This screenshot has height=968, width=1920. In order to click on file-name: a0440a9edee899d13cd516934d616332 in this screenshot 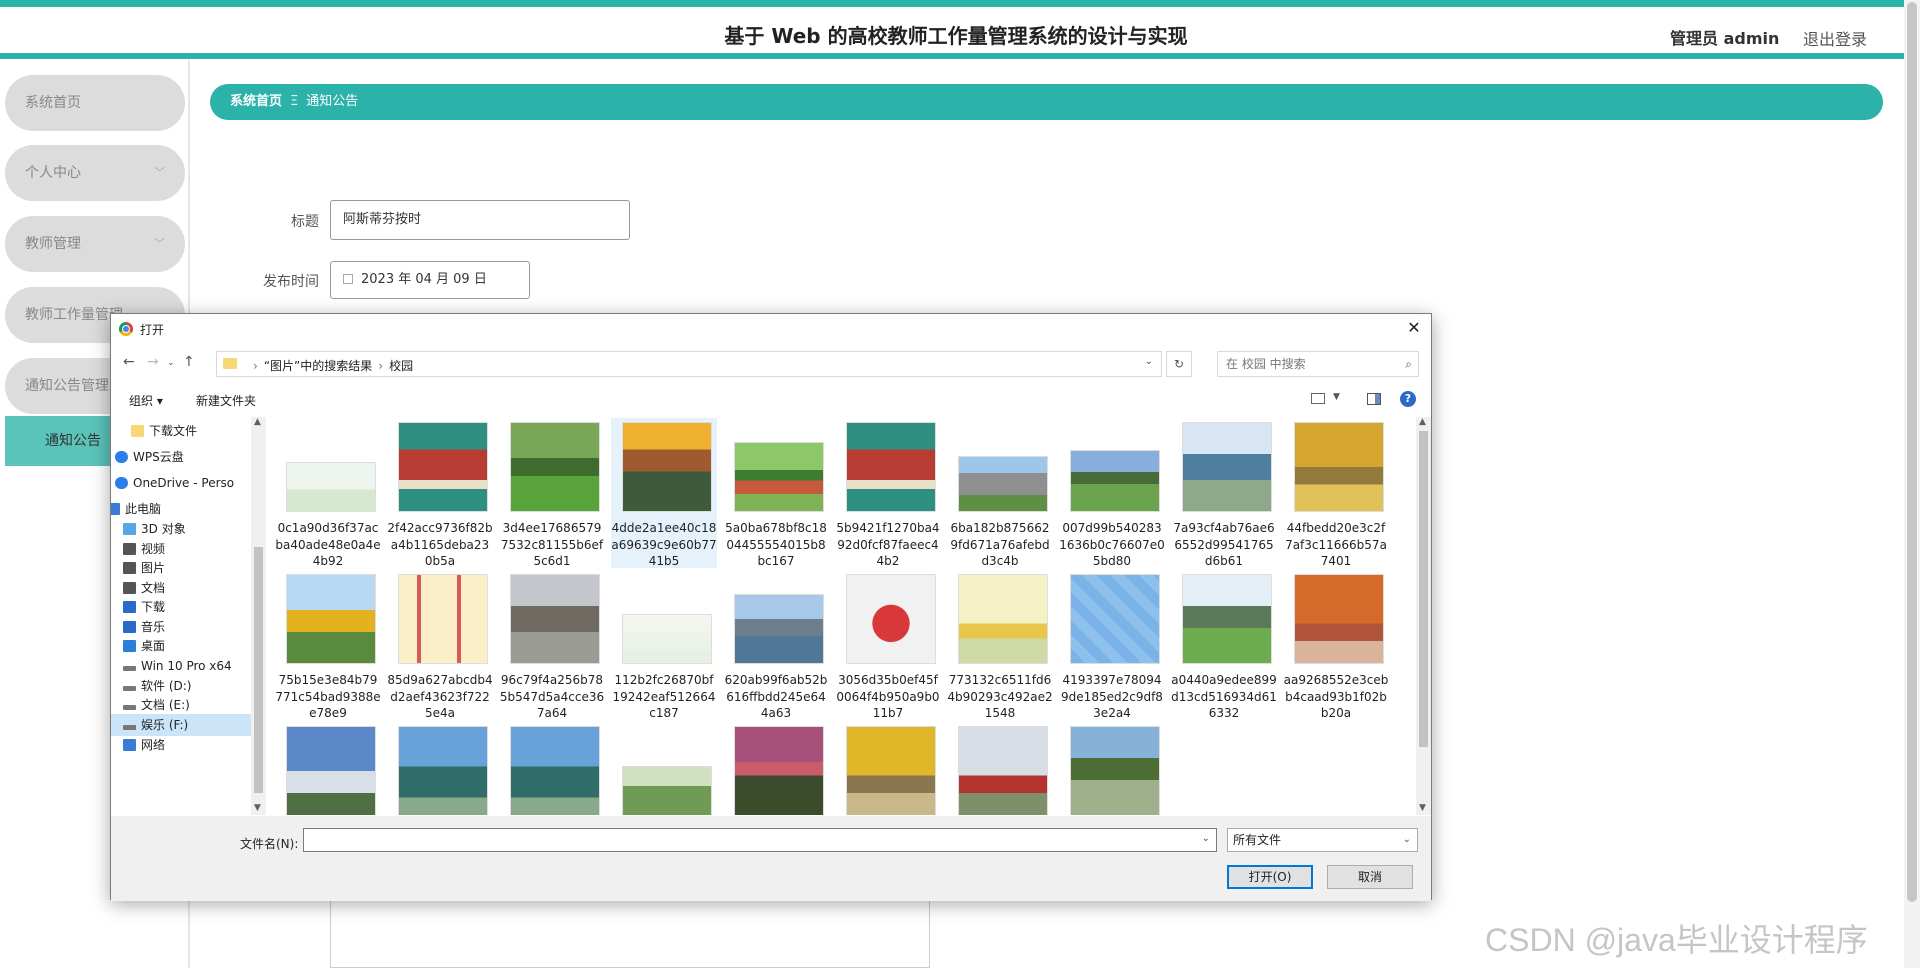, I will do `click(1224, 696)`.